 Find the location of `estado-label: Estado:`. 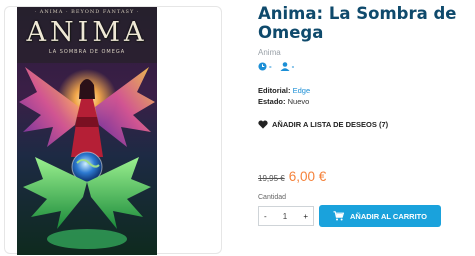

estado-label: Estado: is located at coordinates (272, 101).